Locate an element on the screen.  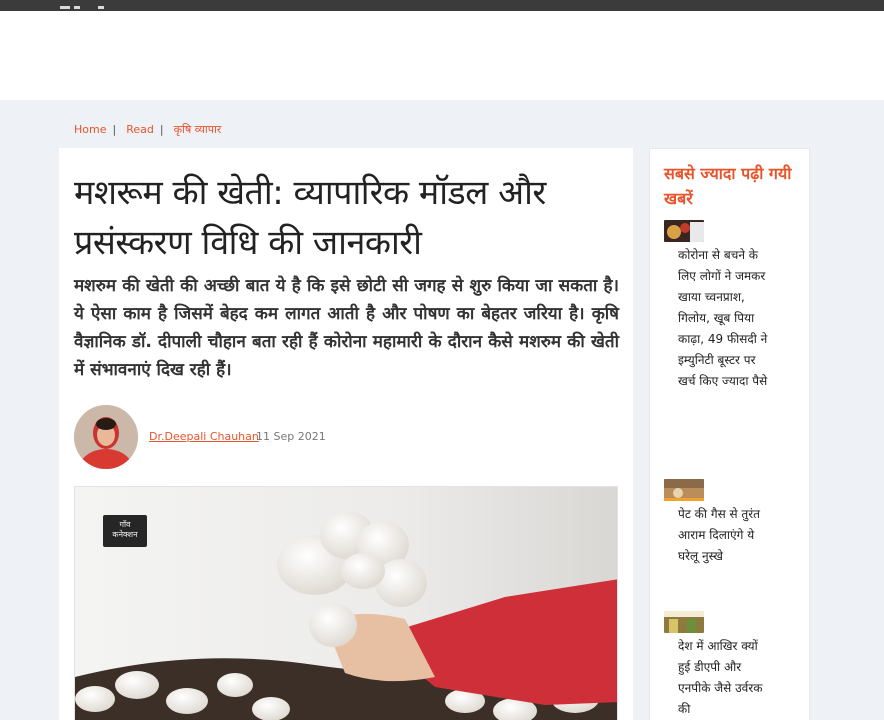
publish-date: 11 Sep 2021 is located at coordinates (291, 436).